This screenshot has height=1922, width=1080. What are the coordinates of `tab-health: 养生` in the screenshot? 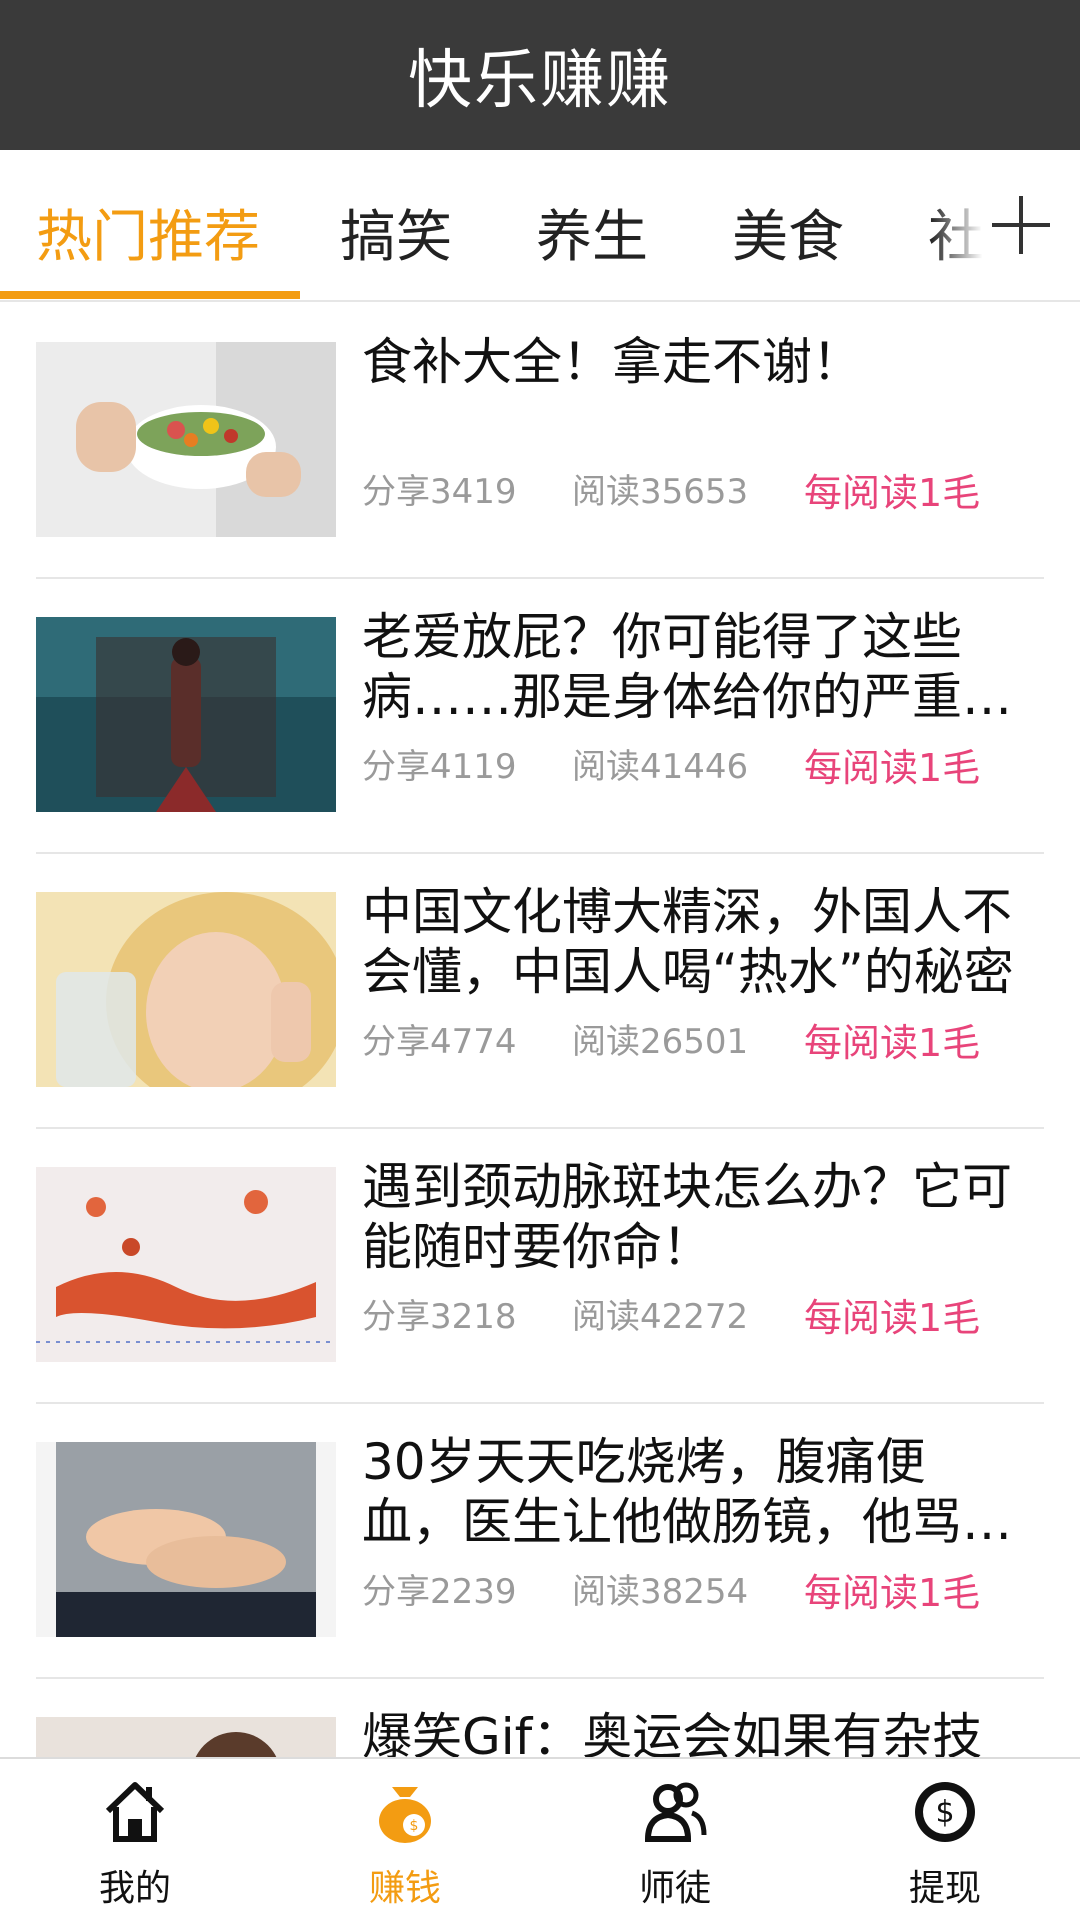 It's located at (592, 232).